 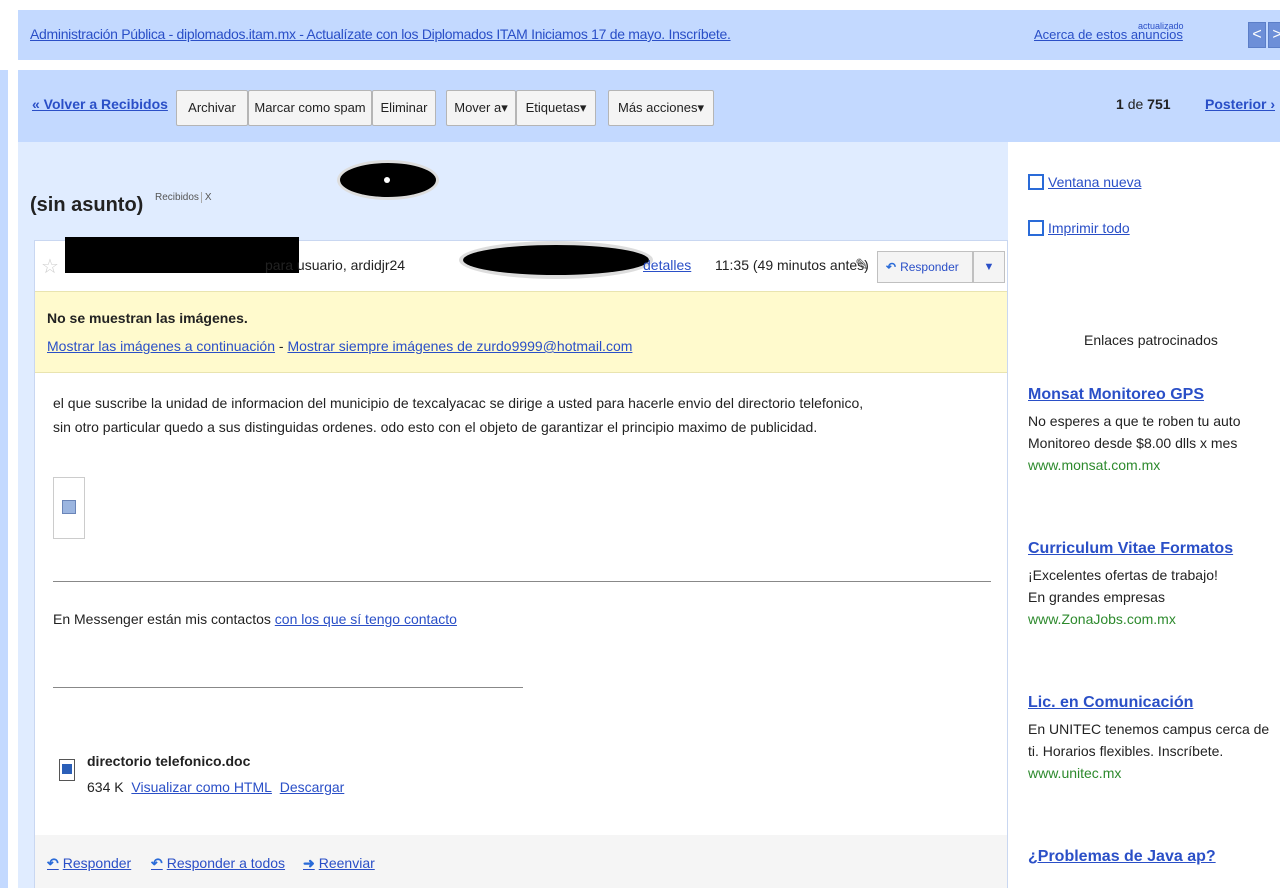 What do you see at coordinates (100, 104) in the screenshot?
I see `back-to-inbox-link: « Volver a Recibidos` at bounding box center [100, 104].